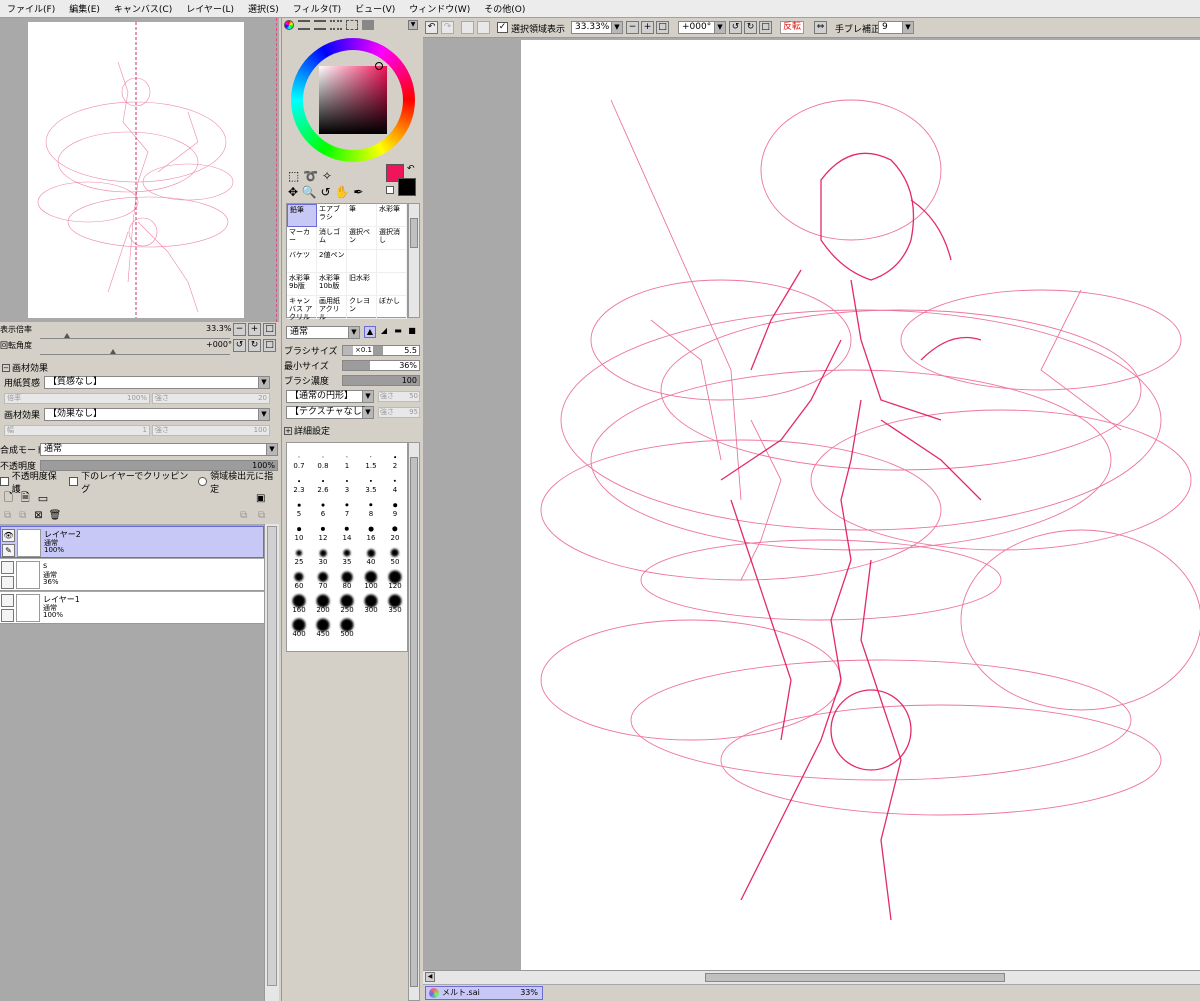 The image size is (1200, 1001). What do you see at coordinates (211, 430) in the screenshot?
I see `effect-strength-field: 強さ 100` at bounding box center [211, 430].